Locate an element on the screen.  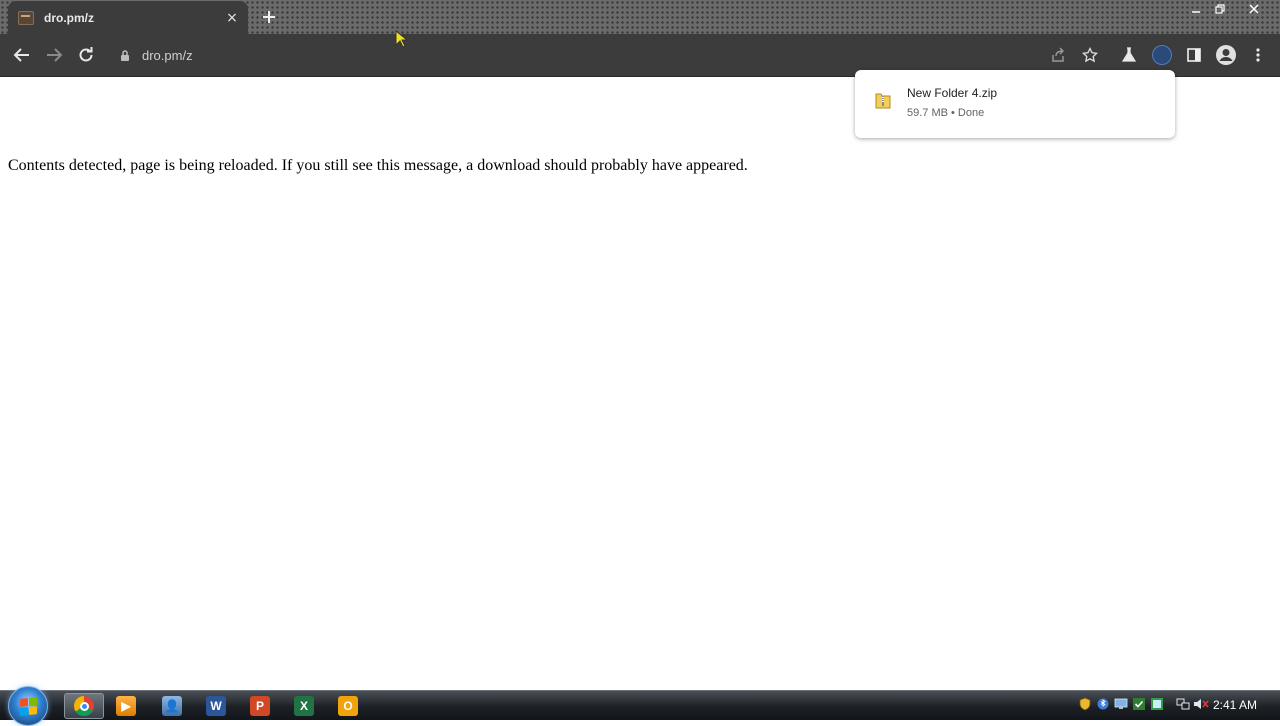
word-icon: W is located at coordinates (216, 706).